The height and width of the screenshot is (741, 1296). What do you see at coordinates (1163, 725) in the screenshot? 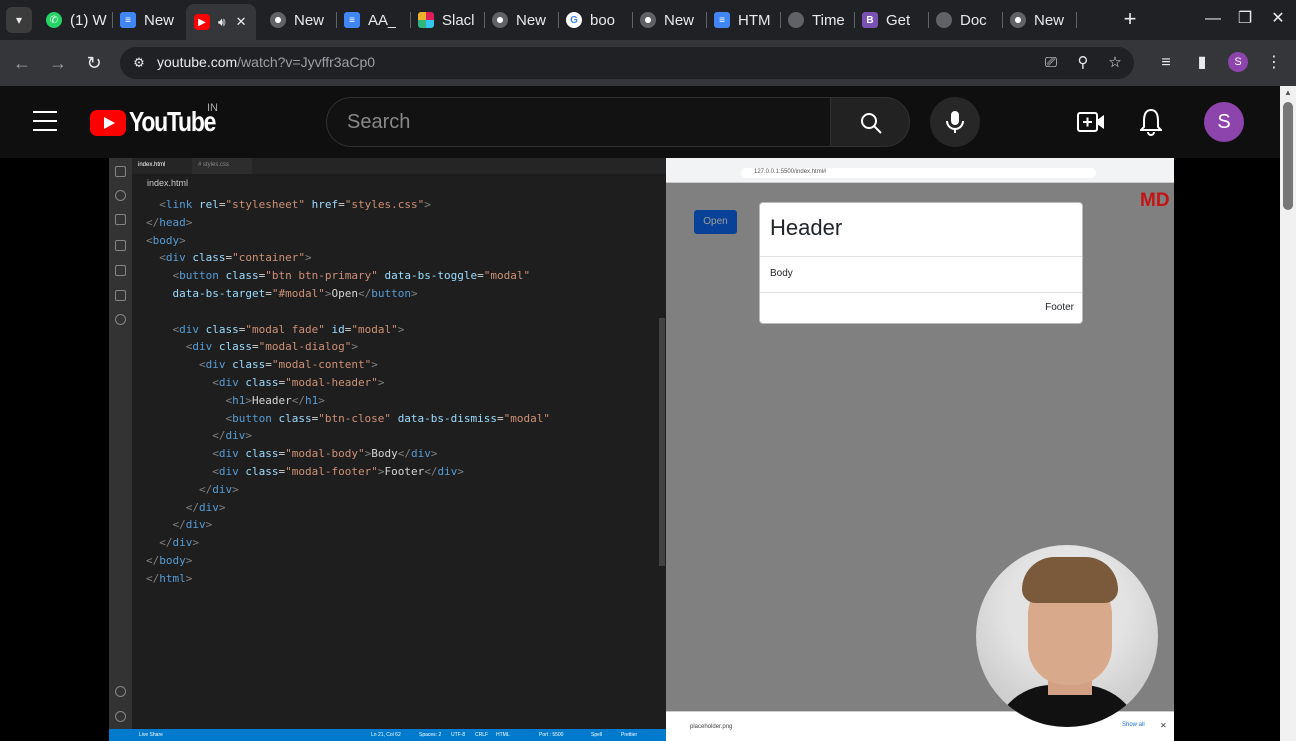
I see `close-shelf-icon: ✕` at bounding box center [1163, 725].